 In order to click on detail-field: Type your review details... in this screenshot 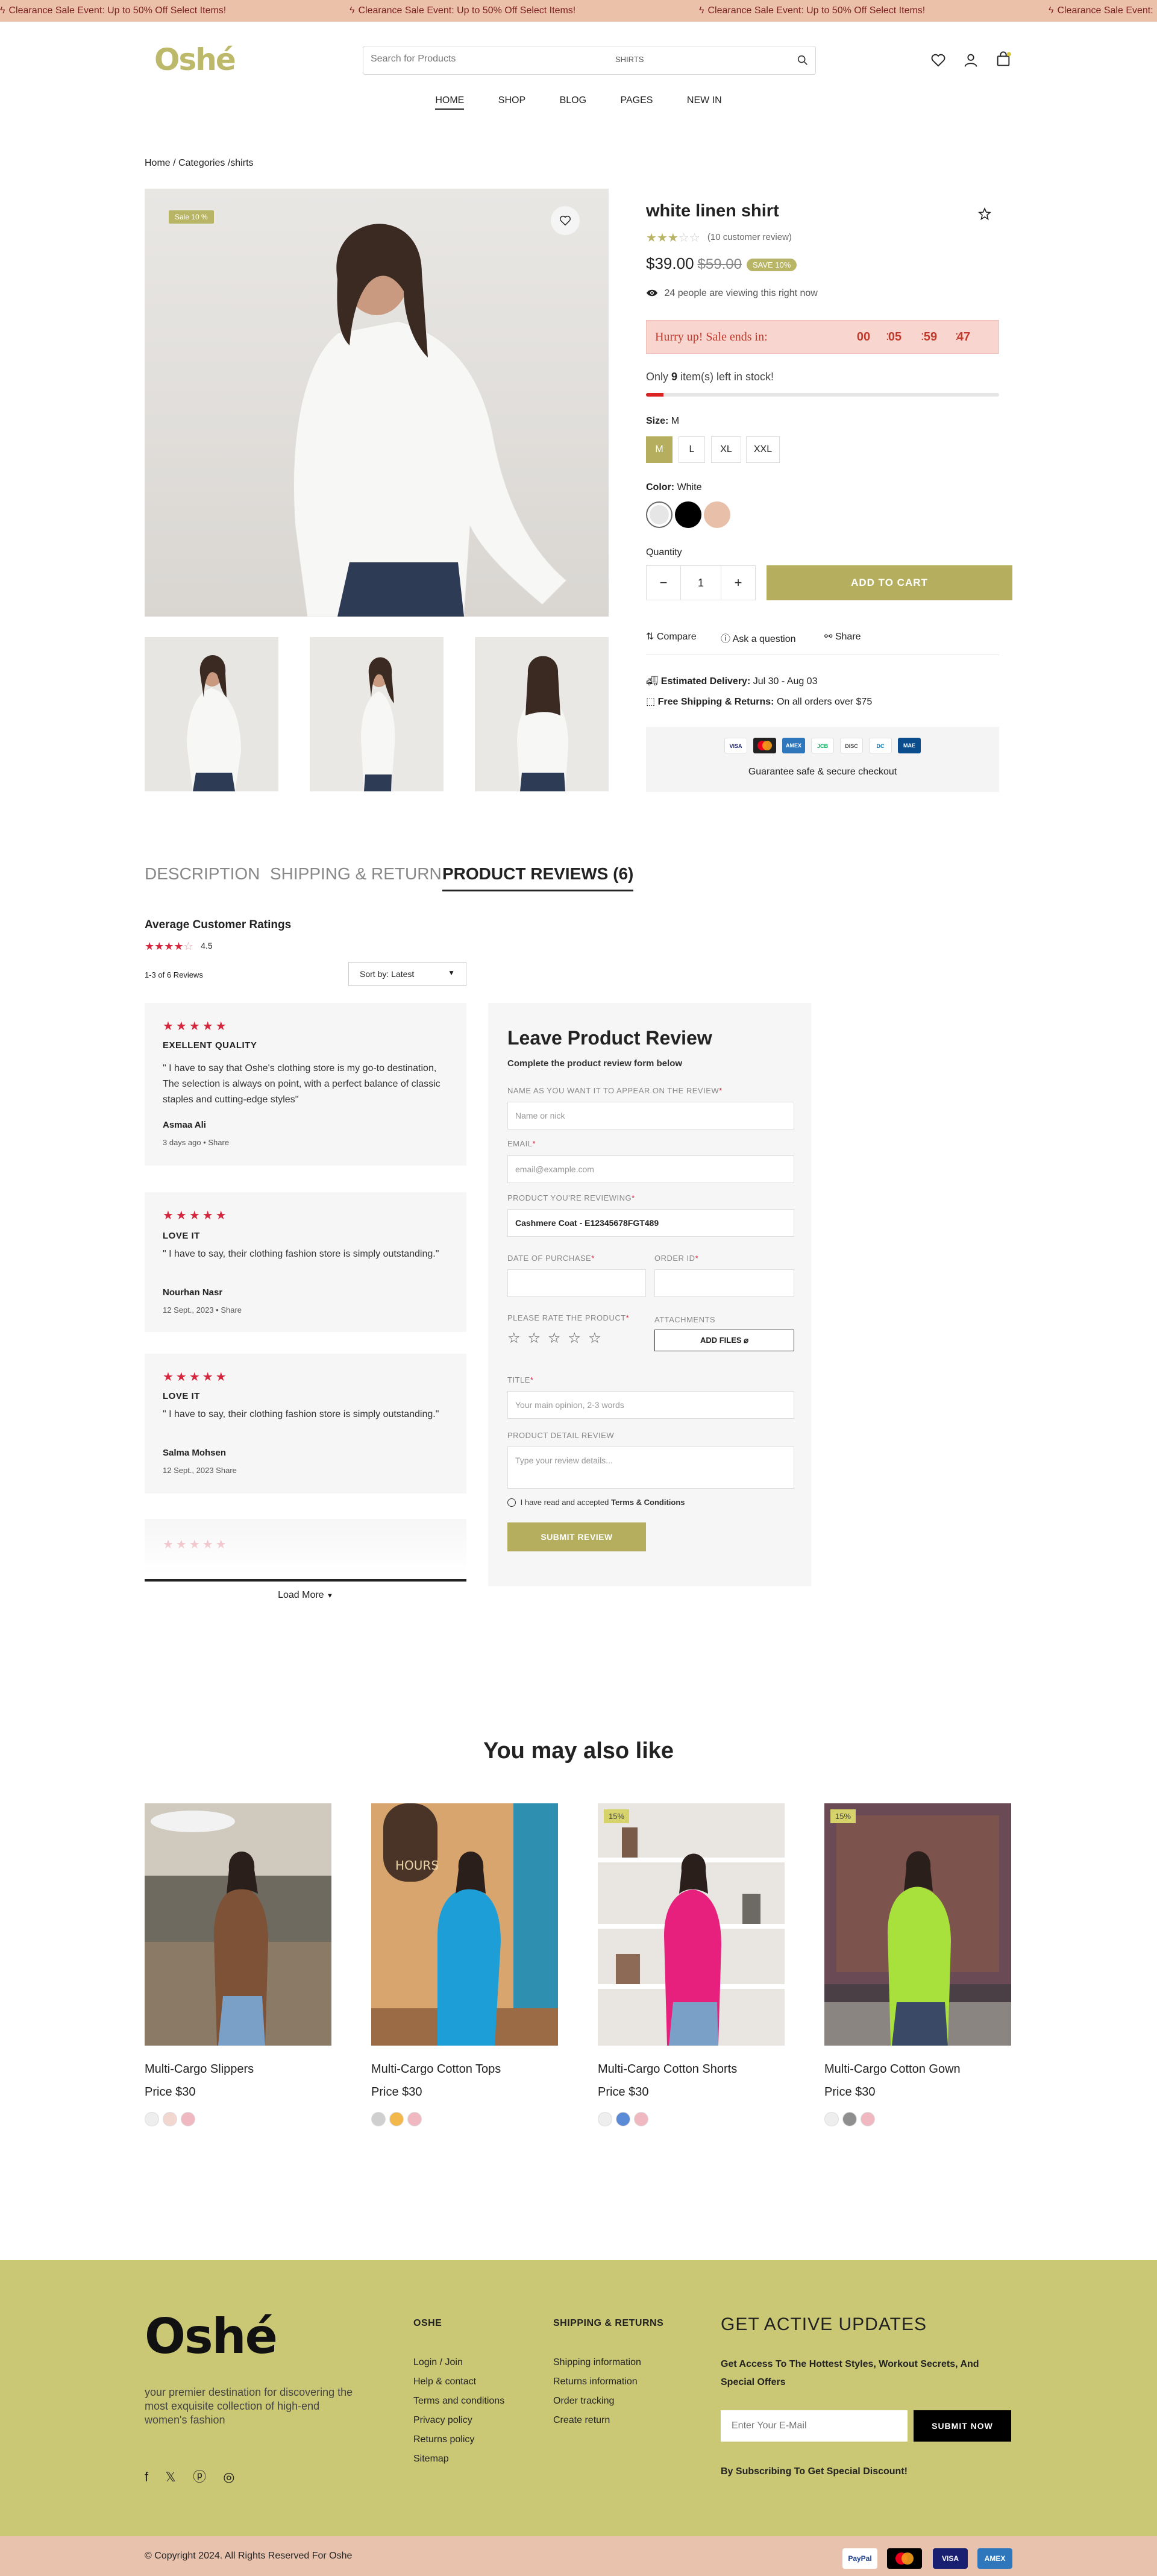, I will do `click(650, 1468)`.